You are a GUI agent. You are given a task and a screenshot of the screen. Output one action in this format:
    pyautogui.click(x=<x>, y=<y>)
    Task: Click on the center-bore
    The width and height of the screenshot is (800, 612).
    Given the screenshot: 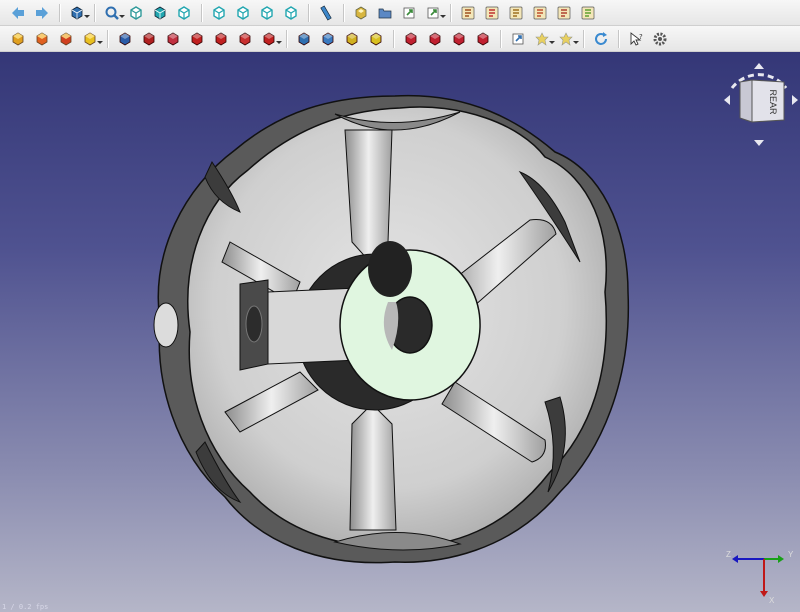 What is the action you would take?
    pyautogui.click(x=390, y=269)
    